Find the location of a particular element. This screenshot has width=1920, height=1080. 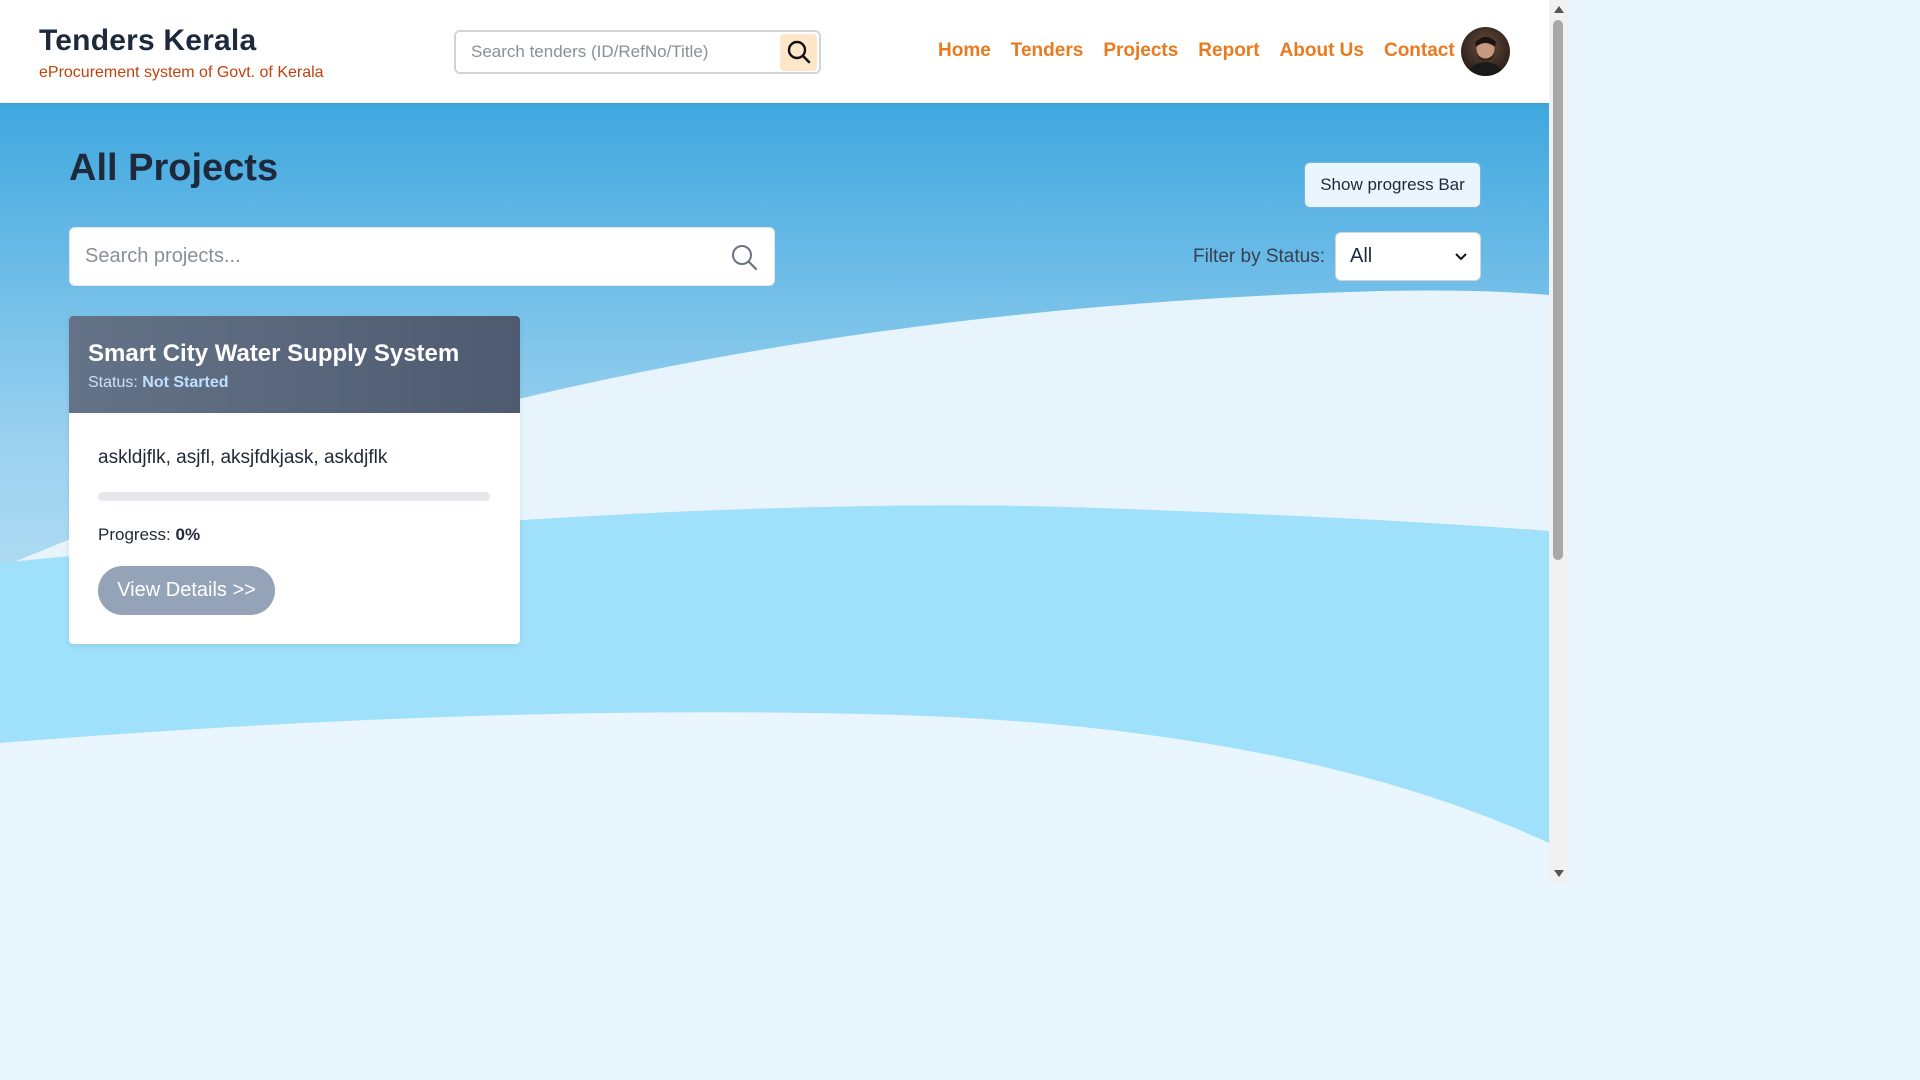

show-progress-bar-button: Show progress Bar is located at coordinates (1392, 185).